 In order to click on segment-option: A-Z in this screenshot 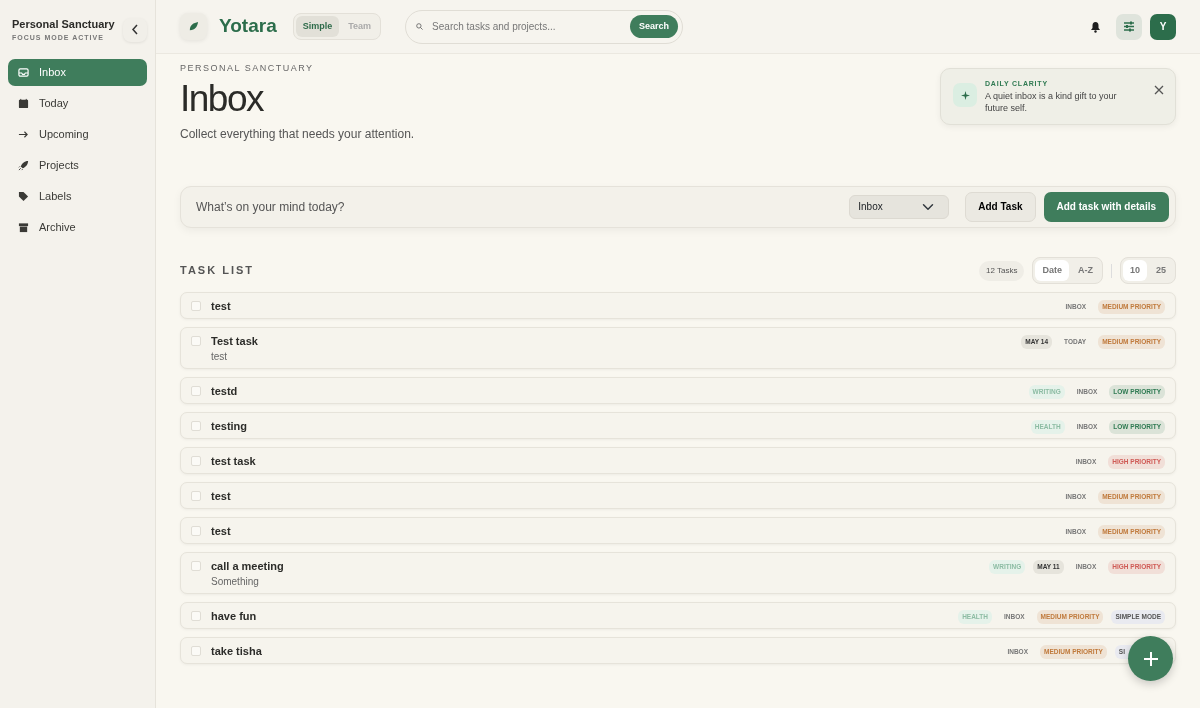, I will do `click(1085, 270)`.